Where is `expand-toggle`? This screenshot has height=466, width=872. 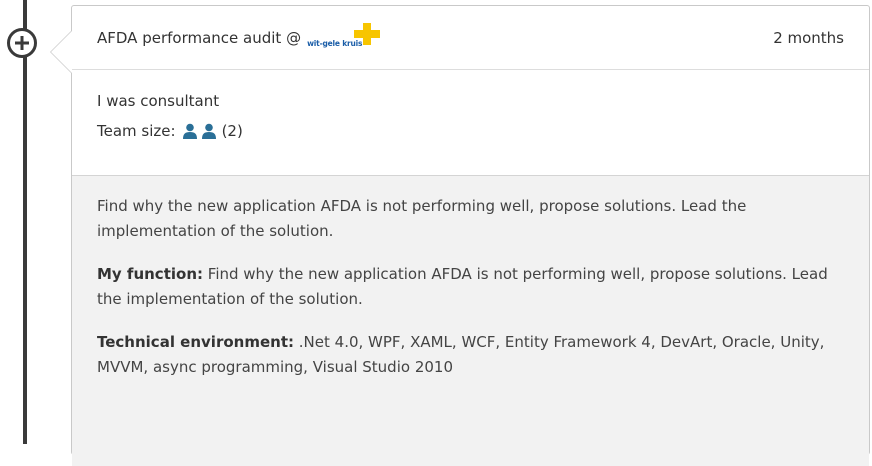
expand-toggle is located at coordinates (22, 43).